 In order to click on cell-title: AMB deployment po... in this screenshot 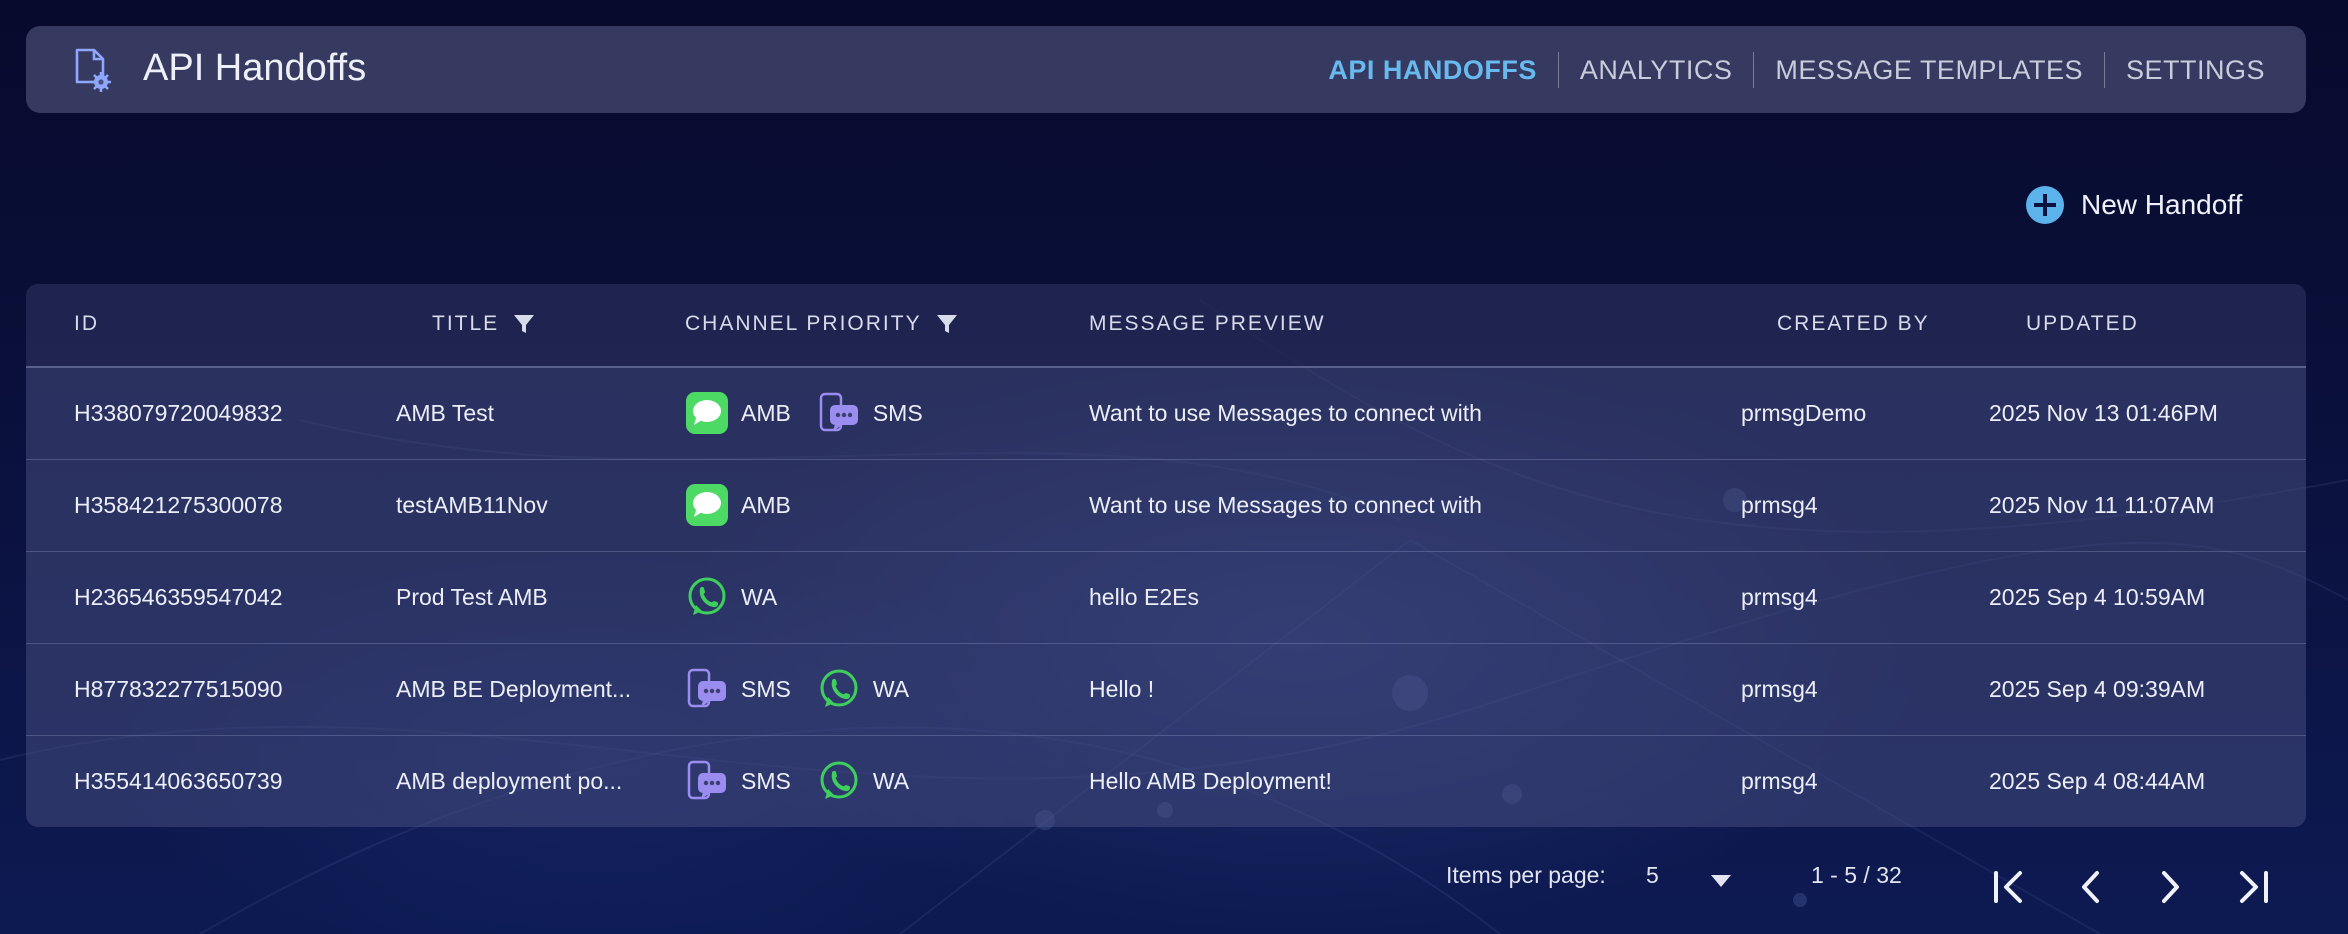, I will do `click(509, 781)`.